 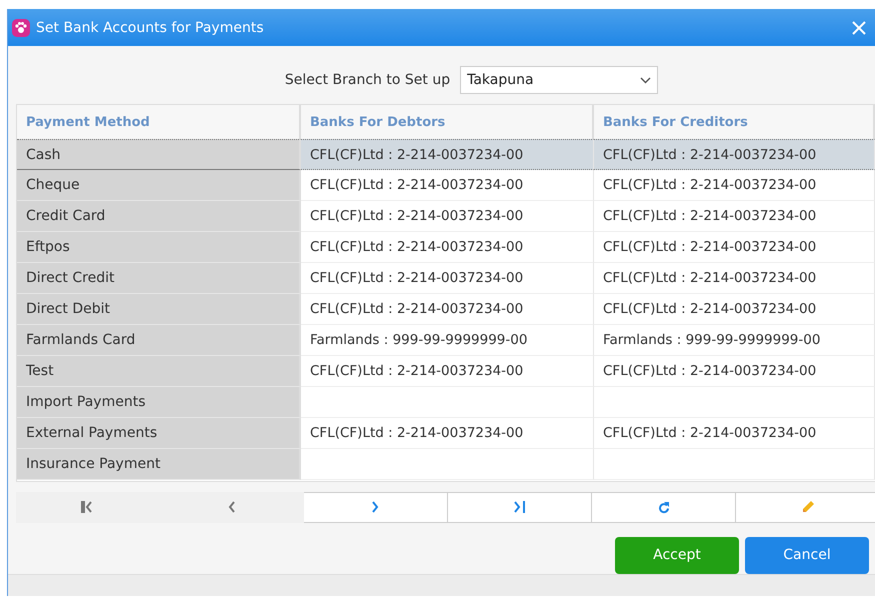 I want to click on payment-method-cell: Test, so click(x=159, y=372).